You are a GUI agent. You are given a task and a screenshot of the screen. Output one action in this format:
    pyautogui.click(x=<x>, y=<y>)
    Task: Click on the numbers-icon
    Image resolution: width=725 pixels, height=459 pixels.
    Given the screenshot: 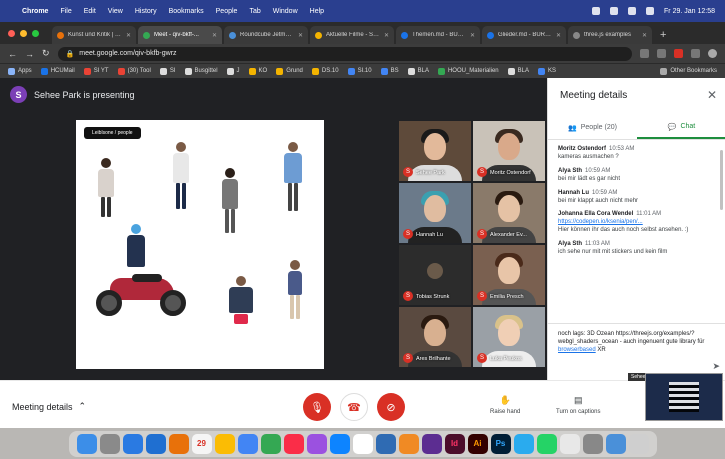 What is the action you would take?
    pyautogui.click(x=270, y=443)
    